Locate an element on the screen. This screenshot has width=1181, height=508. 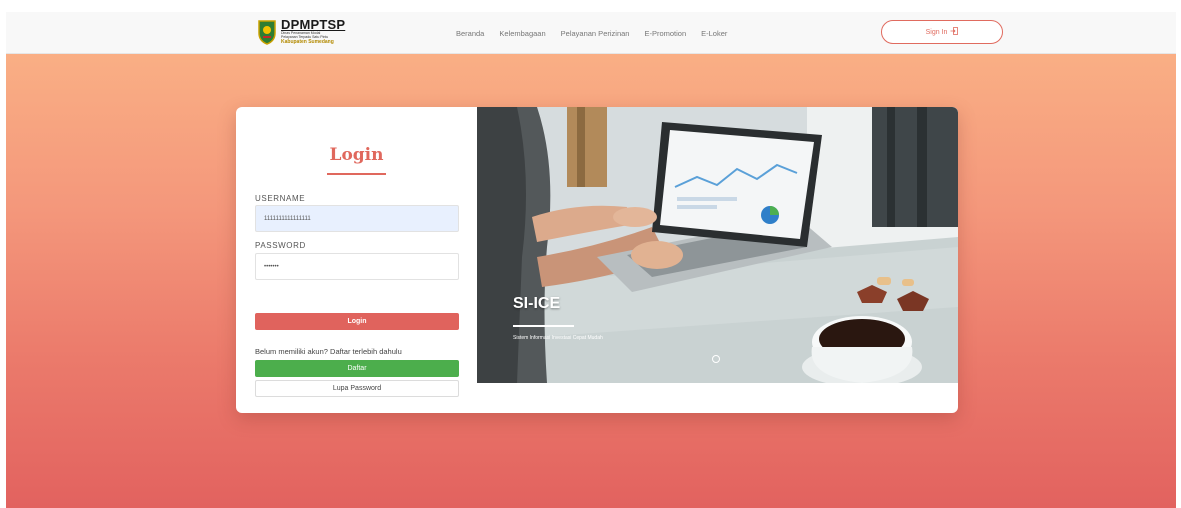
sign-in-label: Sign In is located at coordinates (936, 32).